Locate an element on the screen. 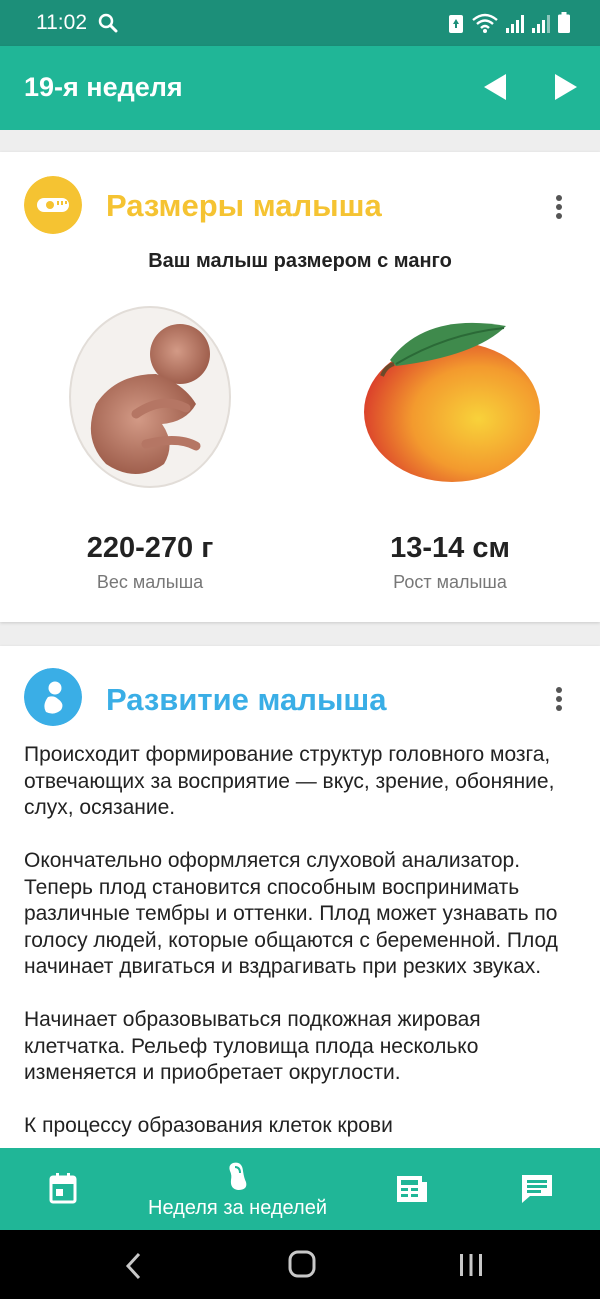 This screenshot has height=1299, width=600. calendar-icon is located at coordinates (63, 1188).